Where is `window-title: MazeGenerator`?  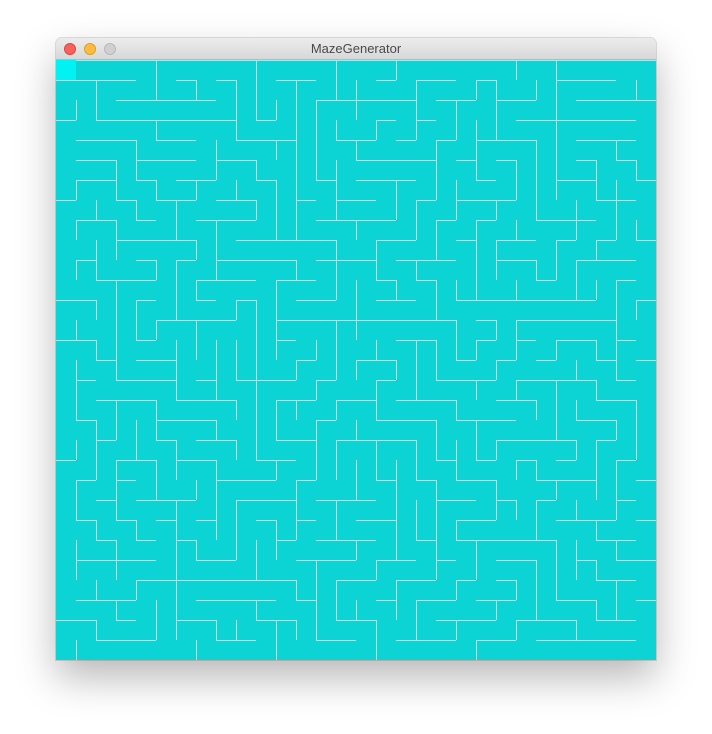 window-title: MazeGenerator is located at coordinates (356, 48).